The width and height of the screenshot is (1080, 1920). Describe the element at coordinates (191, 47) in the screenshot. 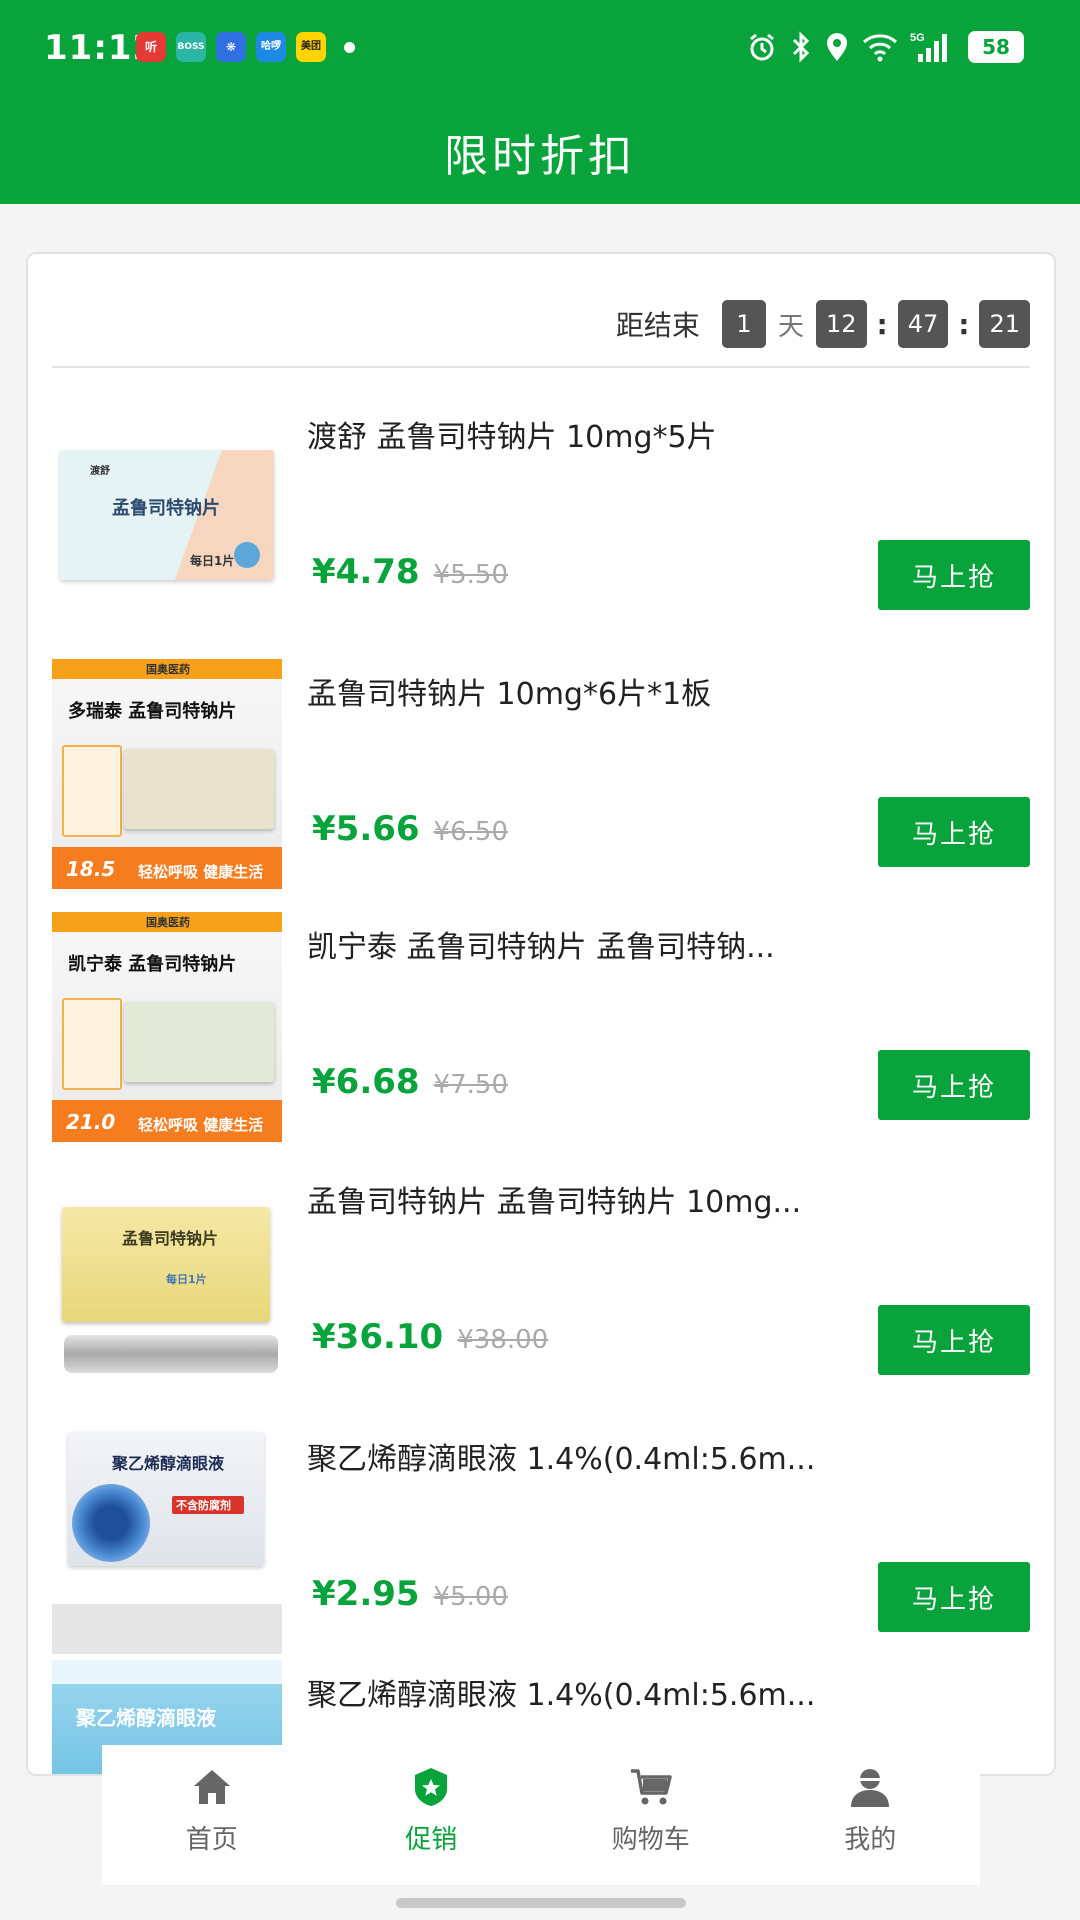

I see `boss-zhipin-app-icon: BOSS` at that location.